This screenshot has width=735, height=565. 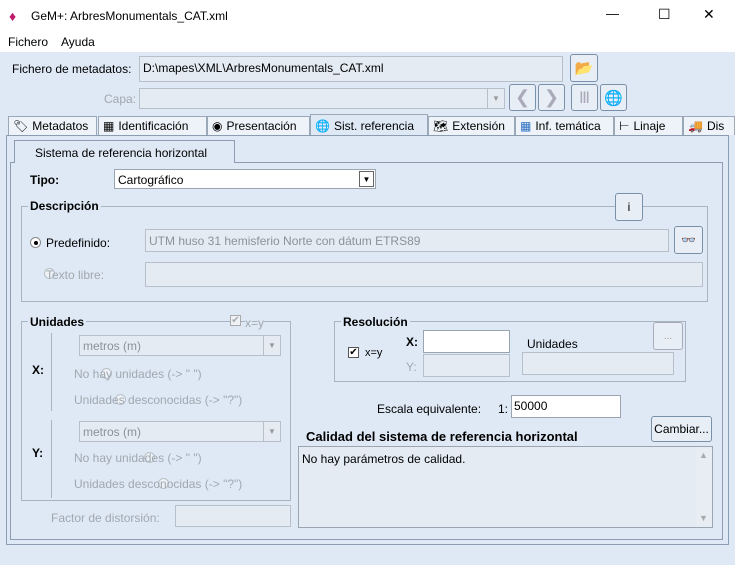 What do you see at coordinates (13, 16) in the screenshot?
I see `app-gem-icon: ♦` at bounding box center [13, 16].